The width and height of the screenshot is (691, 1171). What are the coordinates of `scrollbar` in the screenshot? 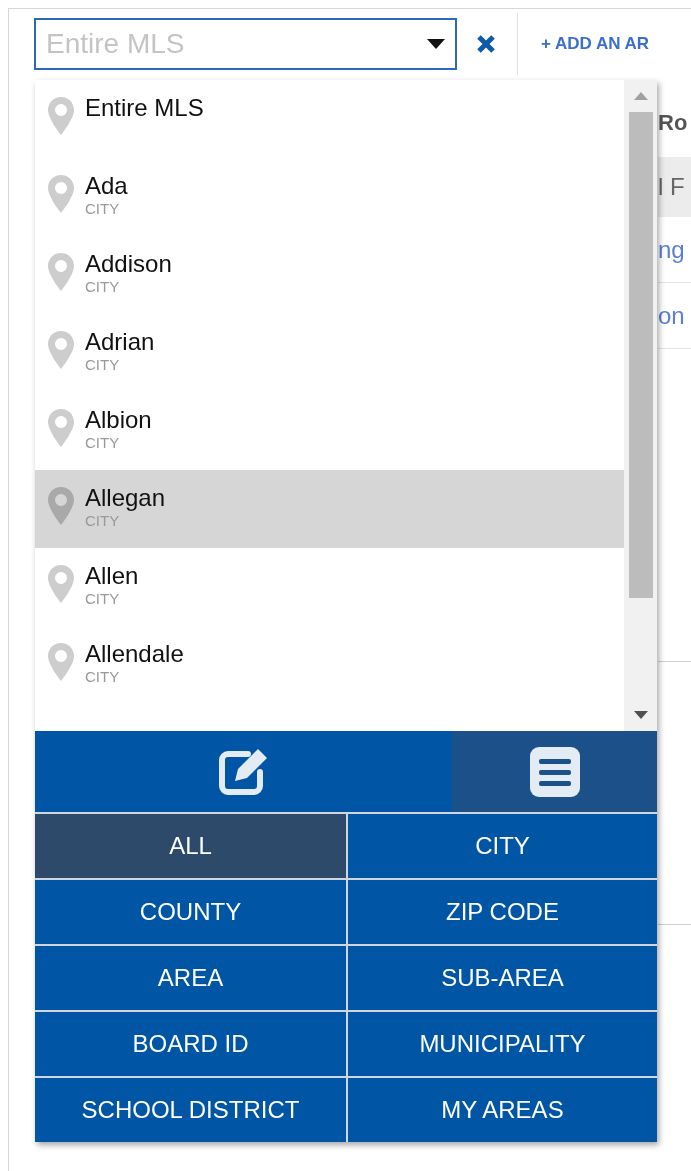 It's located at (640, 405).